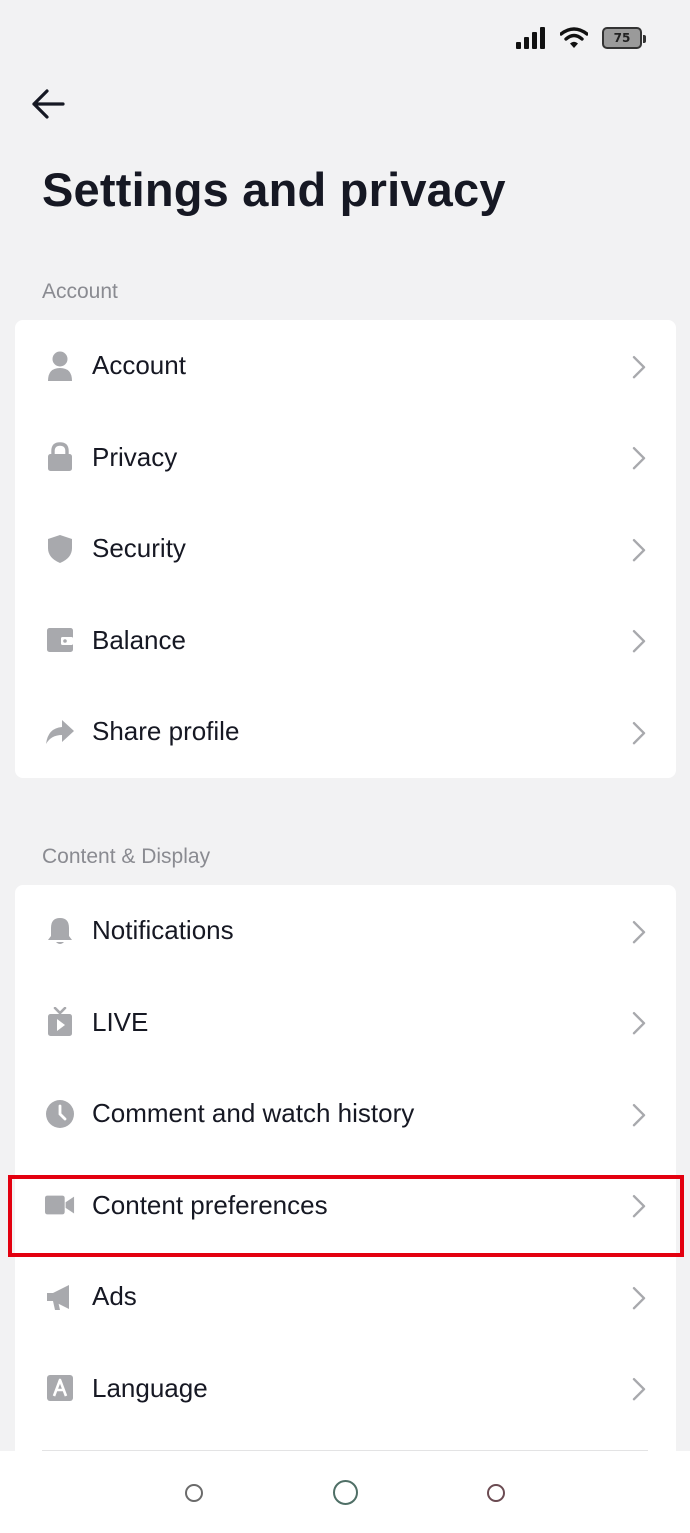 Image resolution: width=690 pixels, height=1533 pixels. Describe the element at coordinates (120, 1021) in the screenshot. I see `settings-item-label: LIVE` at that location.